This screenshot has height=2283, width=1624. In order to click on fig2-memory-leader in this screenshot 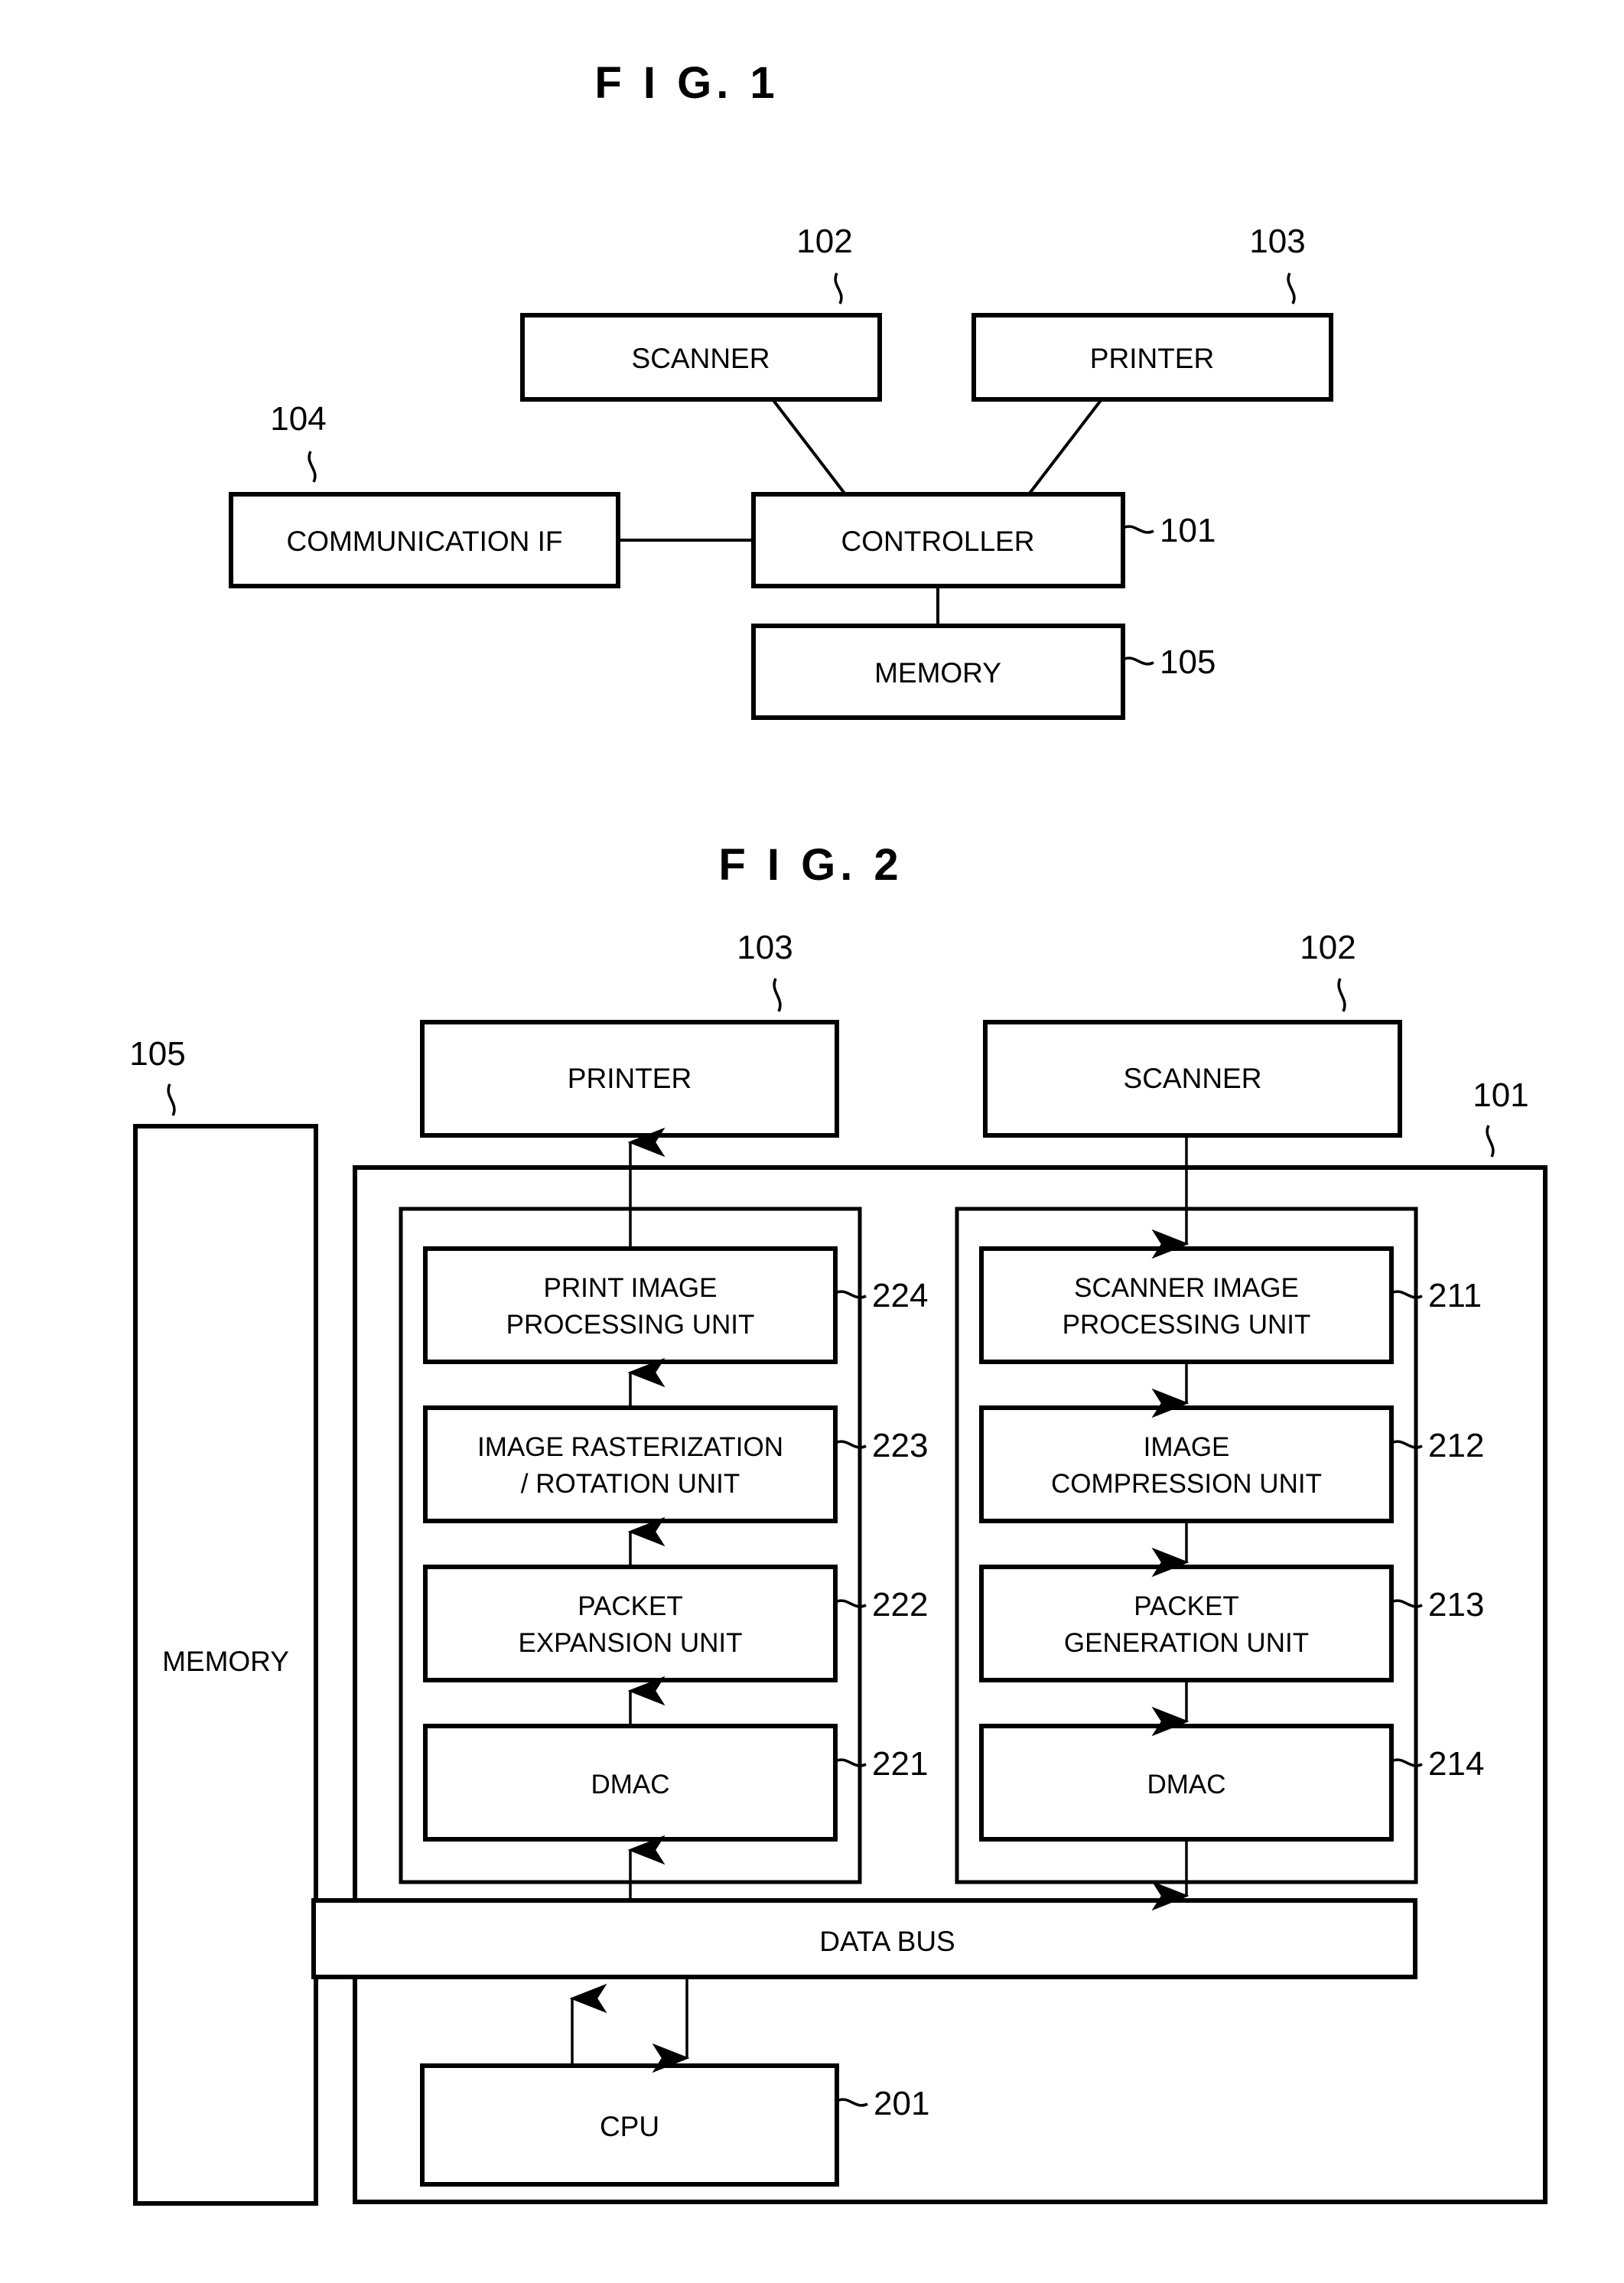, I will do `click(171, 1099)`.